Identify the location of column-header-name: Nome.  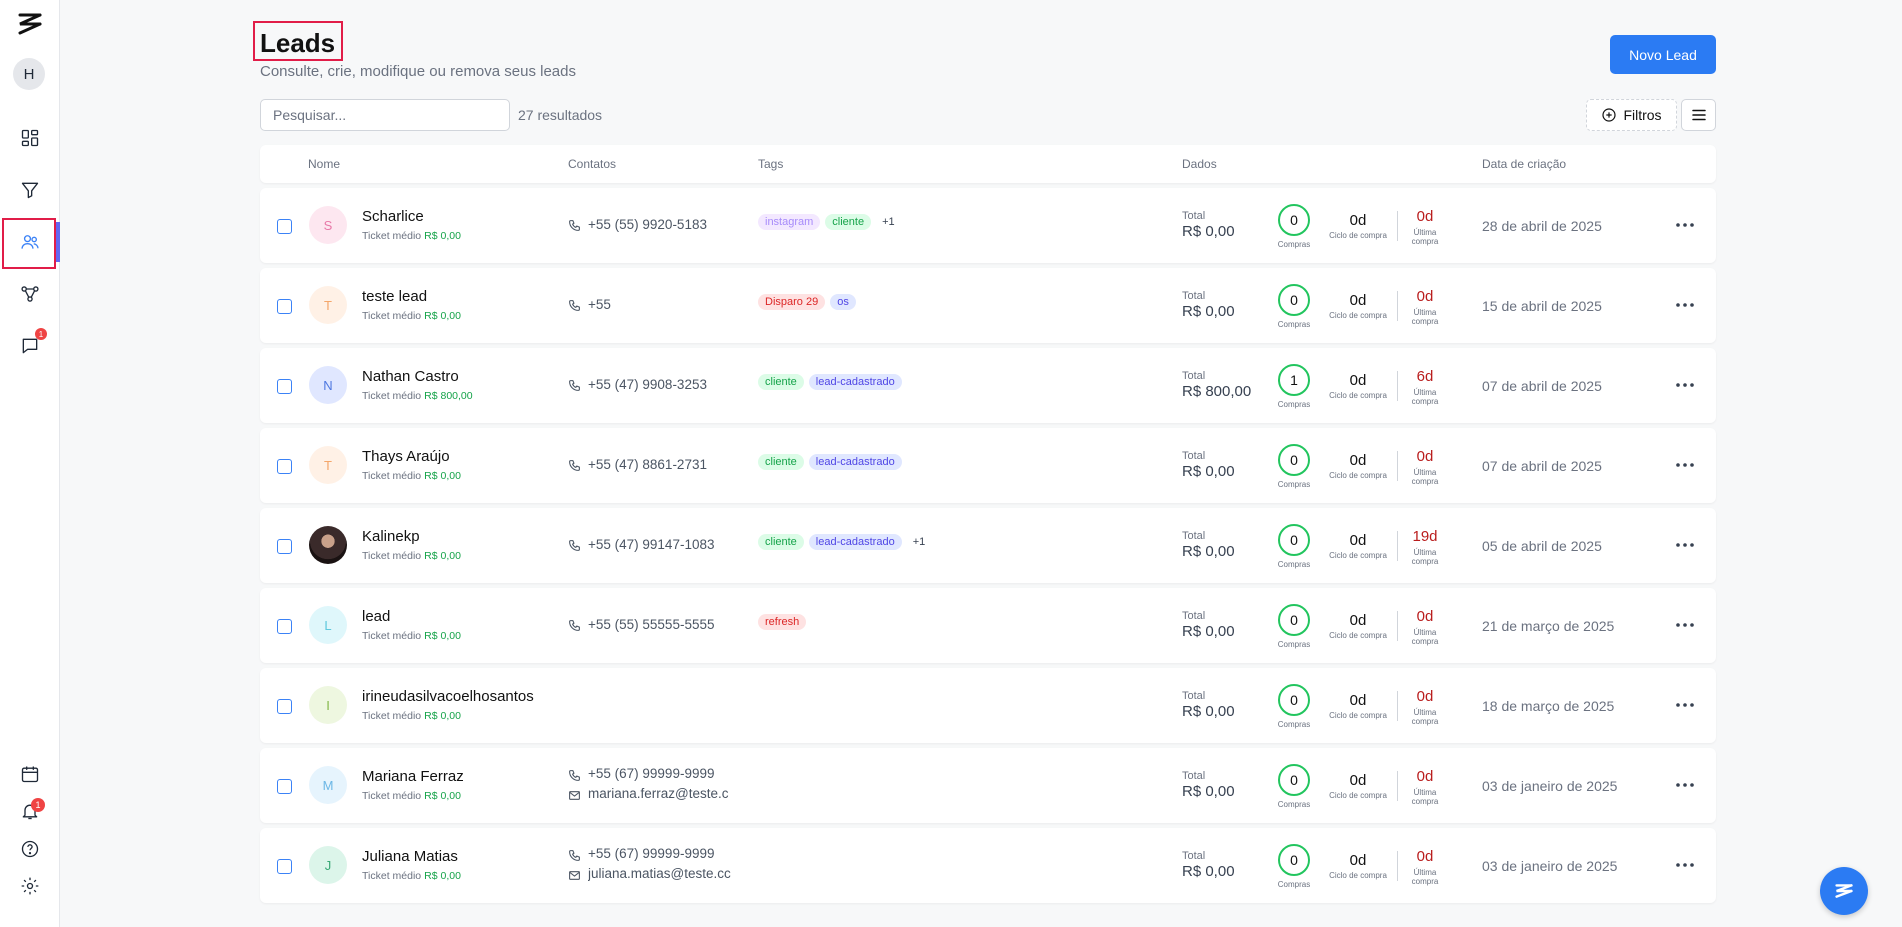
(324, 164).